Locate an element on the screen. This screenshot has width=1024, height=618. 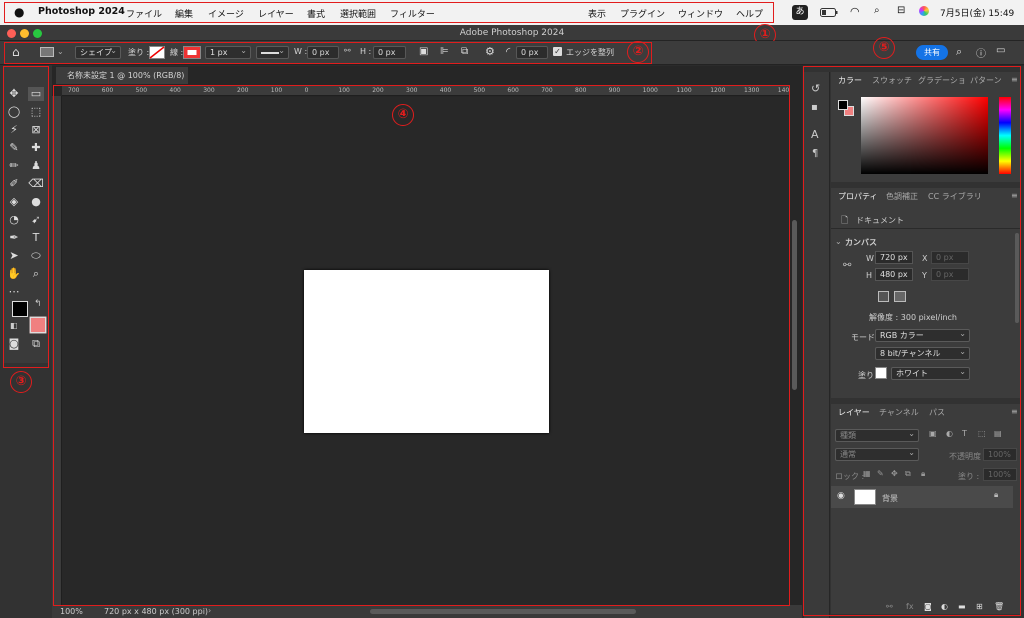
input-mode-indicator: あ is located at coordinates (800, 12).